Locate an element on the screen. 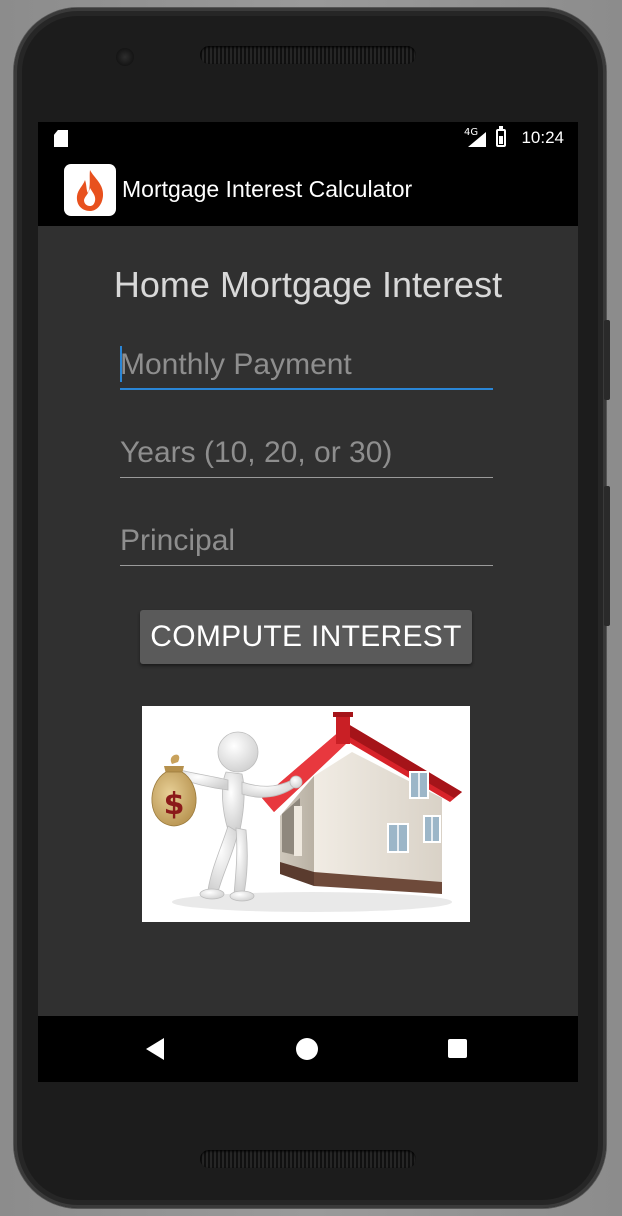 This screenshot has width=622, height=1216. monthly-payment-field is located at coordinates (306, 367).